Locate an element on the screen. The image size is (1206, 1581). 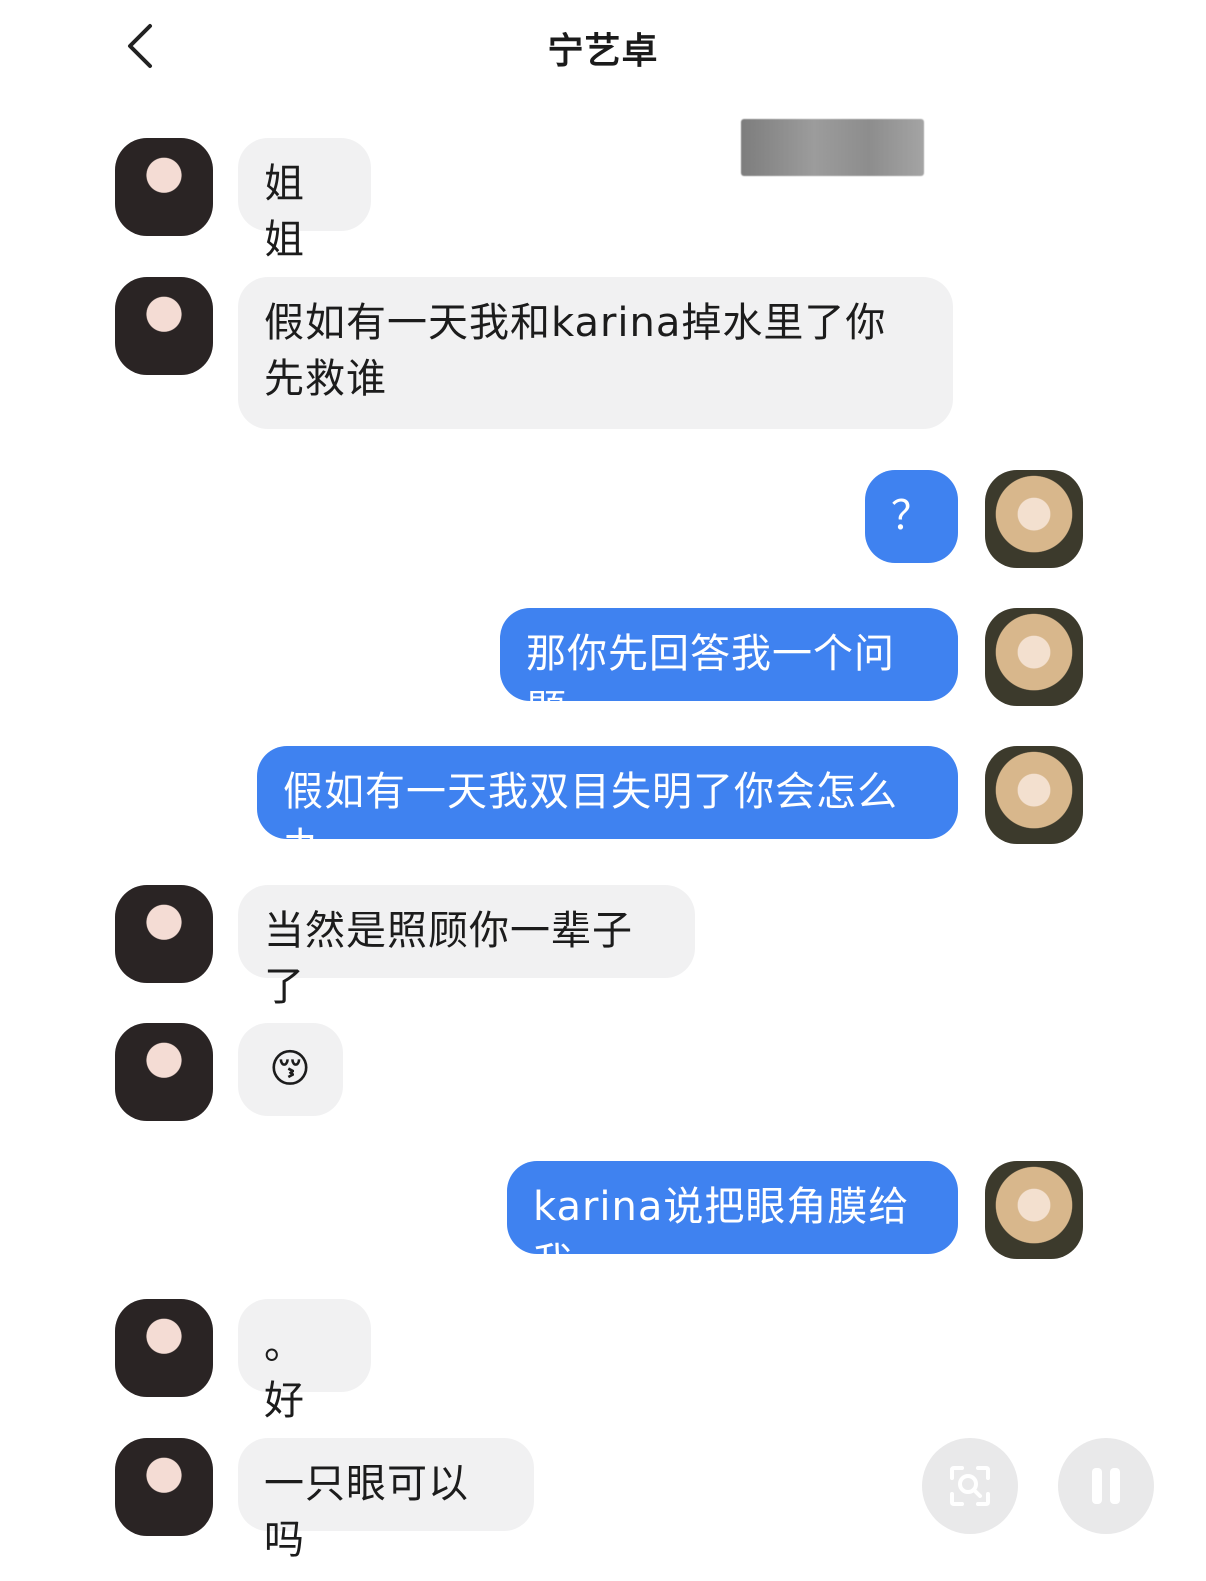
pause-button is located at coordinates (1106, 1486).